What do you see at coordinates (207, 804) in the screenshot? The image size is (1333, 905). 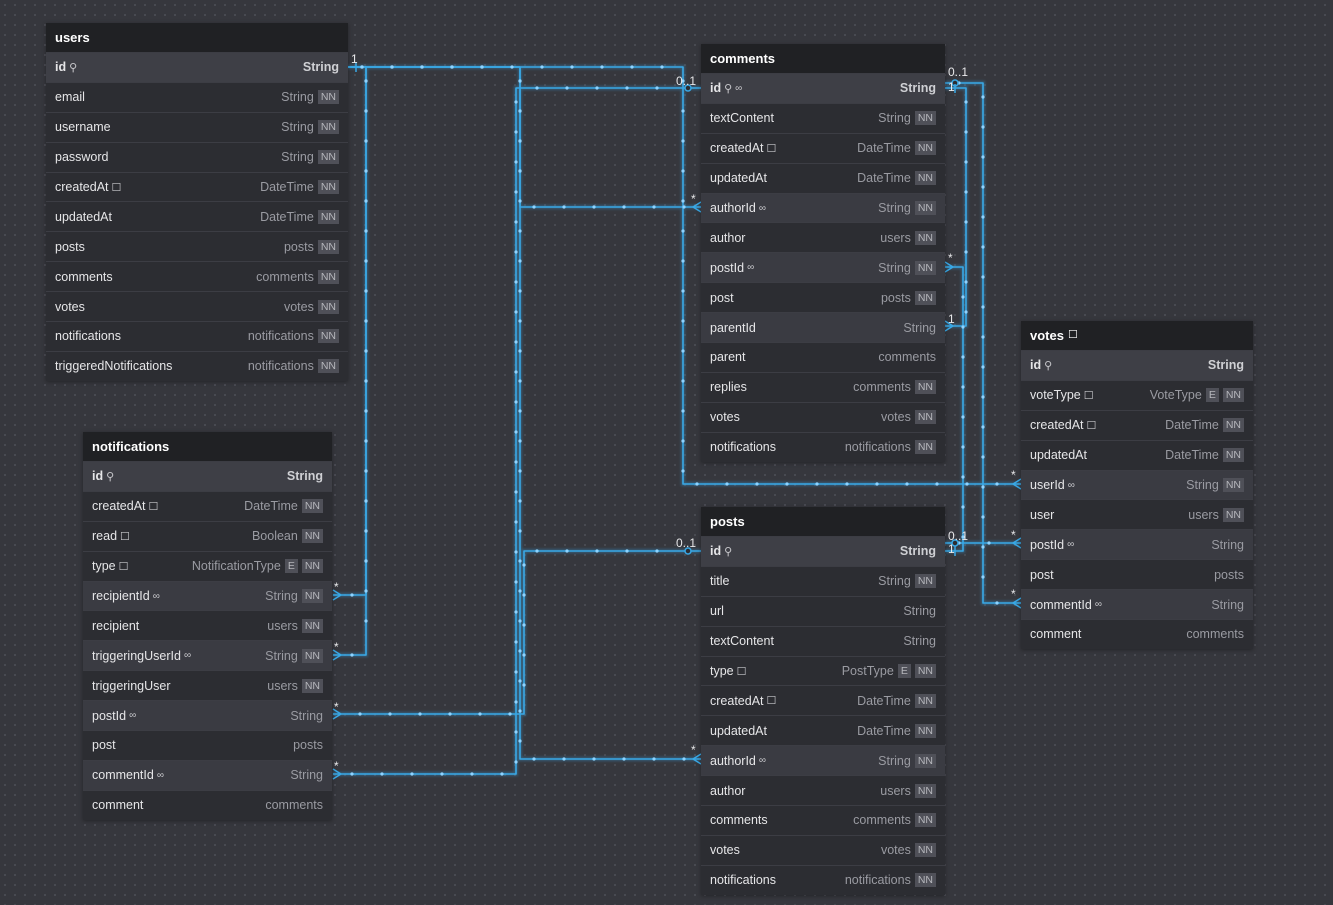 I see `field-row-notifications-comment: comment comments` at bounding box center [207, 804].